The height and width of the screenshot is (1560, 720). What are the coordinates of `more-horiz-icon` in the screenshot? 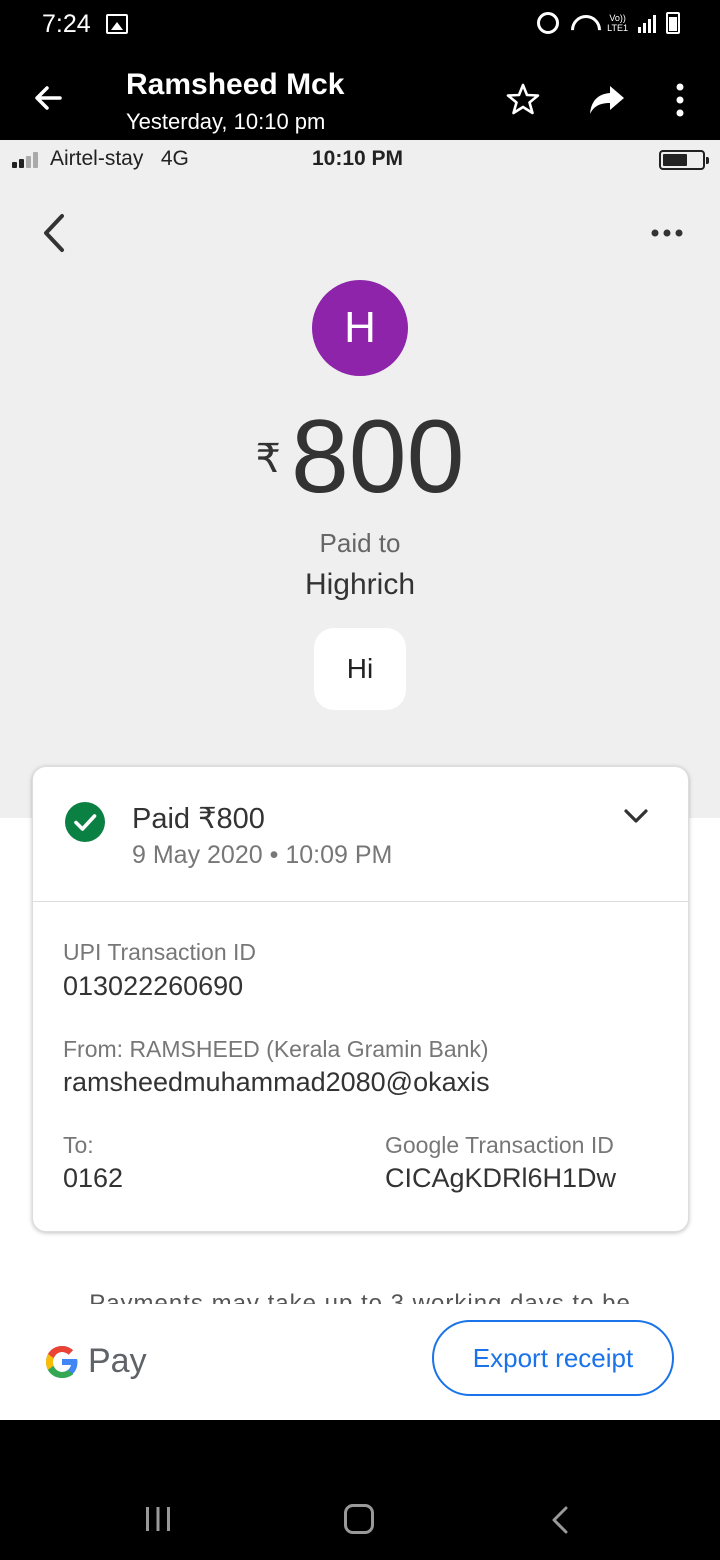 It's located at (667, 233).